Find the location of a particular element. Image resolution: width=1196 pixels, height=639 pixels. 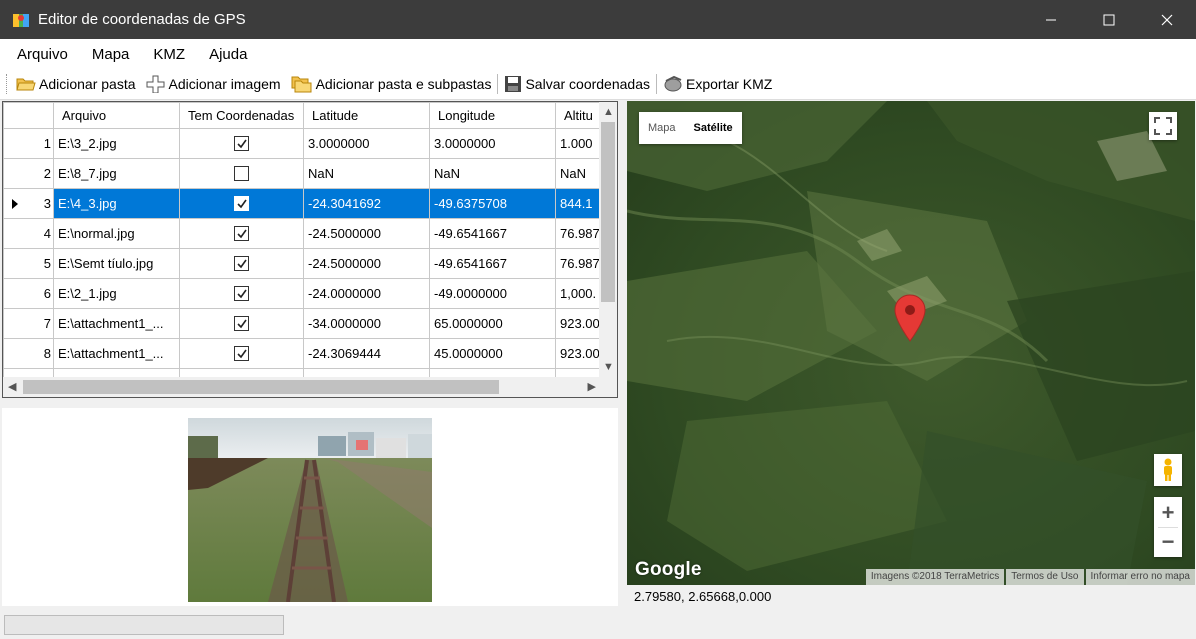

horizontal-scroll-thumb is located at coordinates (261, 387).